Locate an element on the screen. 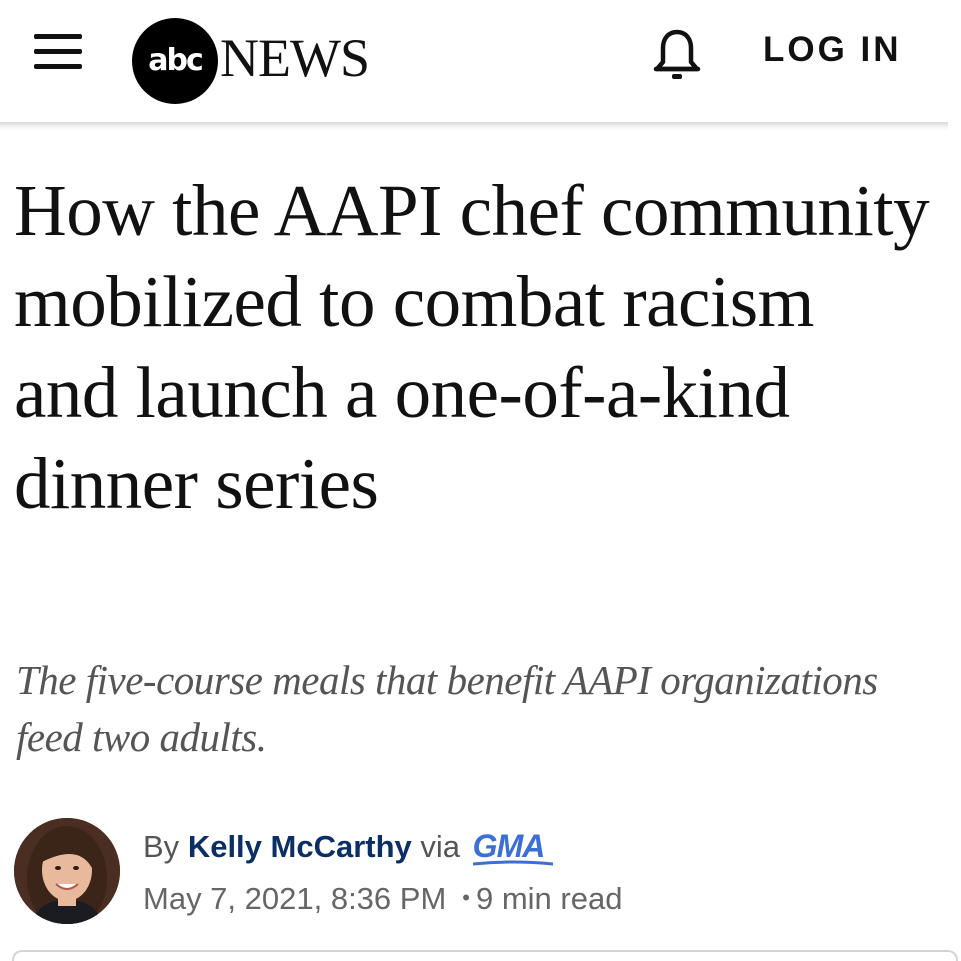  bell-icon is located at coordinates (677, 54).